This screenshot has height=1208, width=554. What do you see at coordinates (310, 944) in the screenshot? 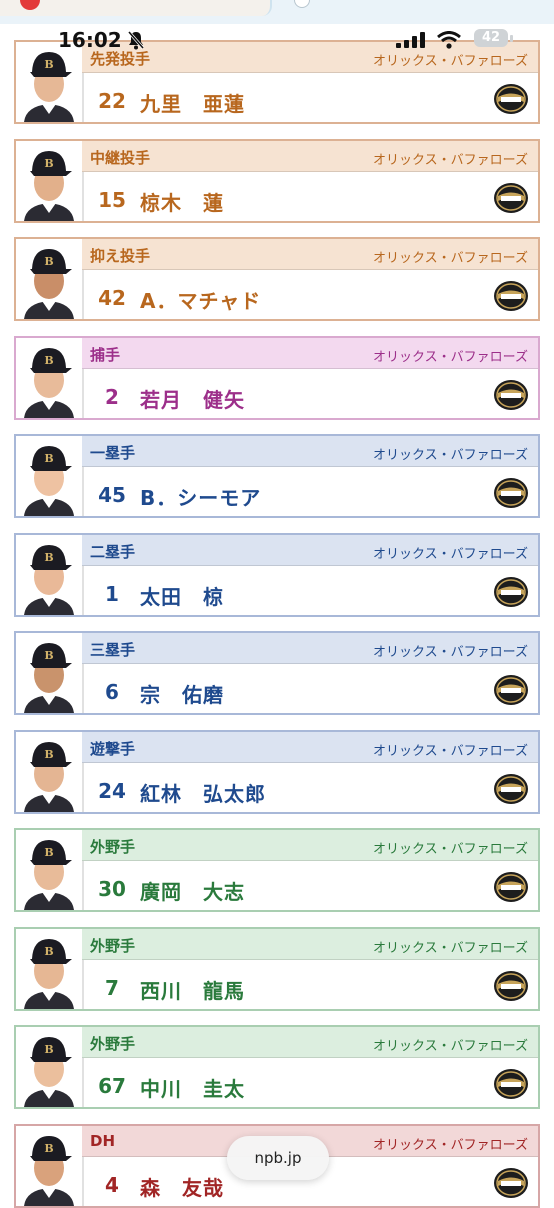
I see `position-header: 外野手 オリックス・バファローズ` at bounding box center [310, 944].